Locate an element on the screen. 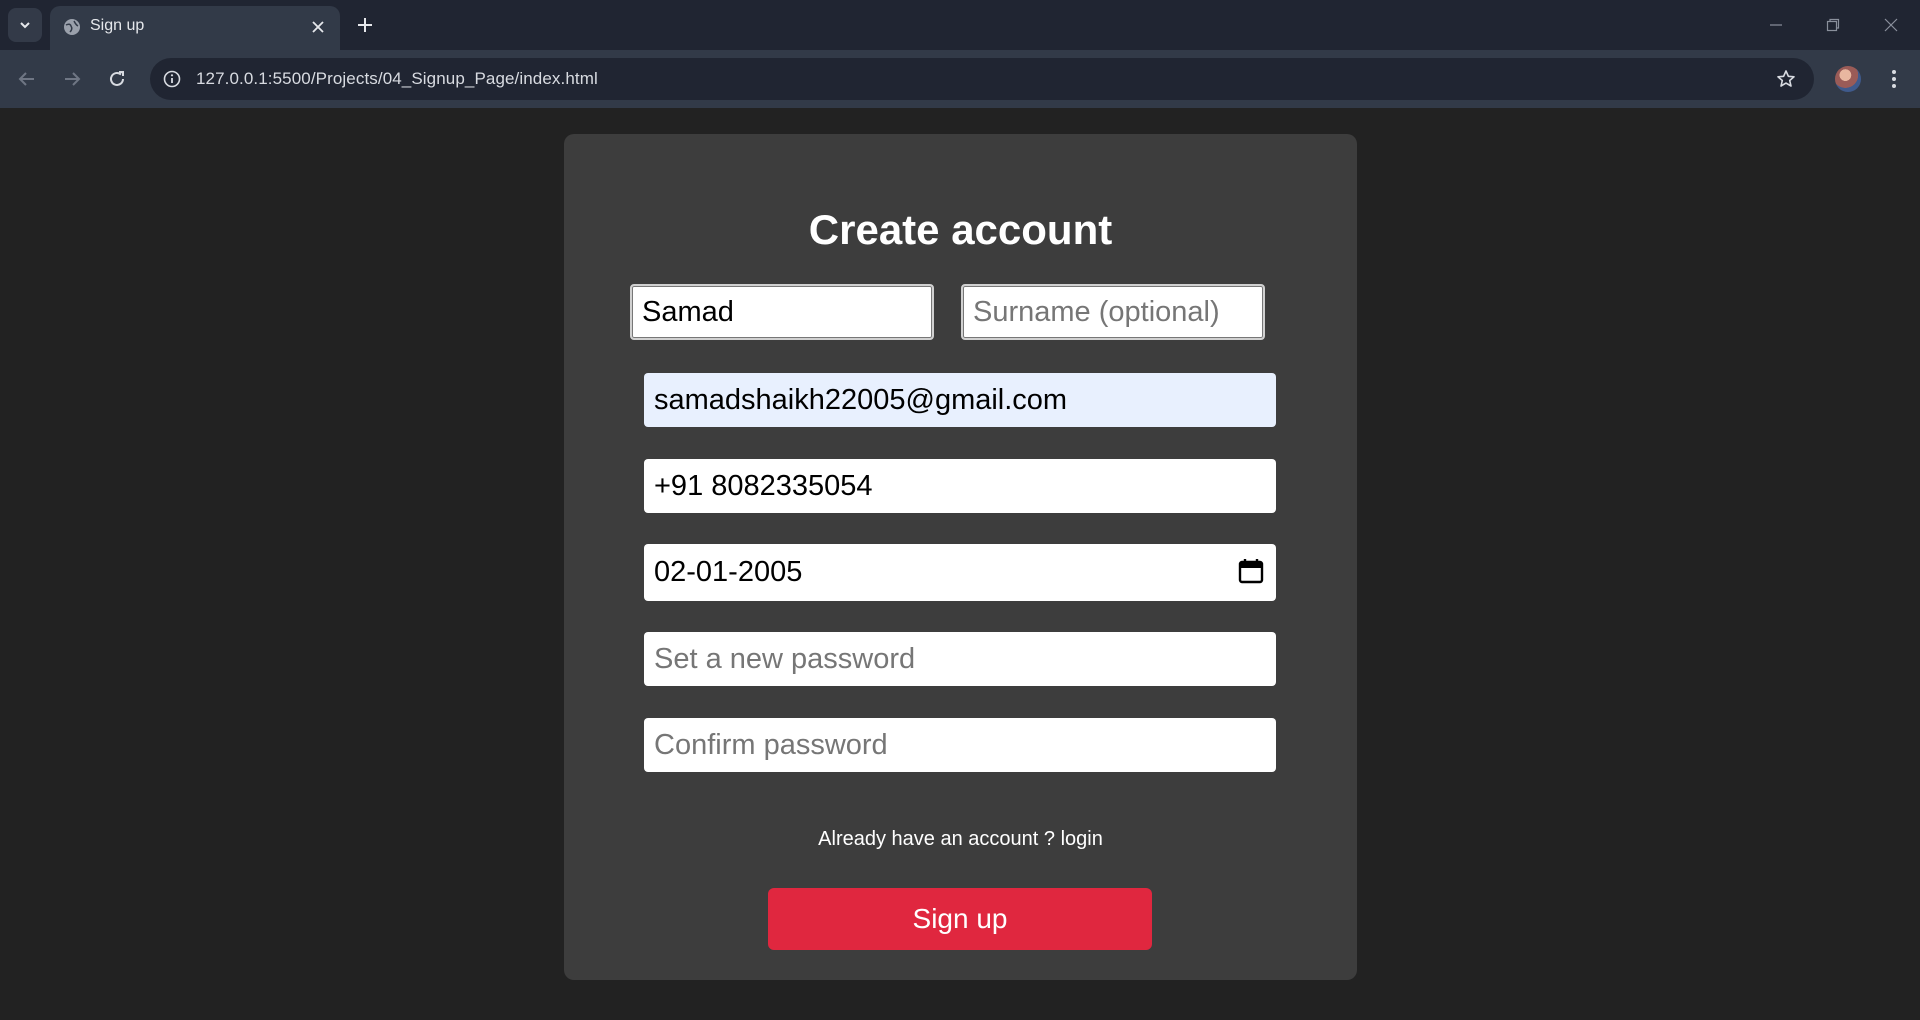 The height and width of the screenshot is (1020, 1920). kebab-menu-icon is located at coordinates (1894, 79).